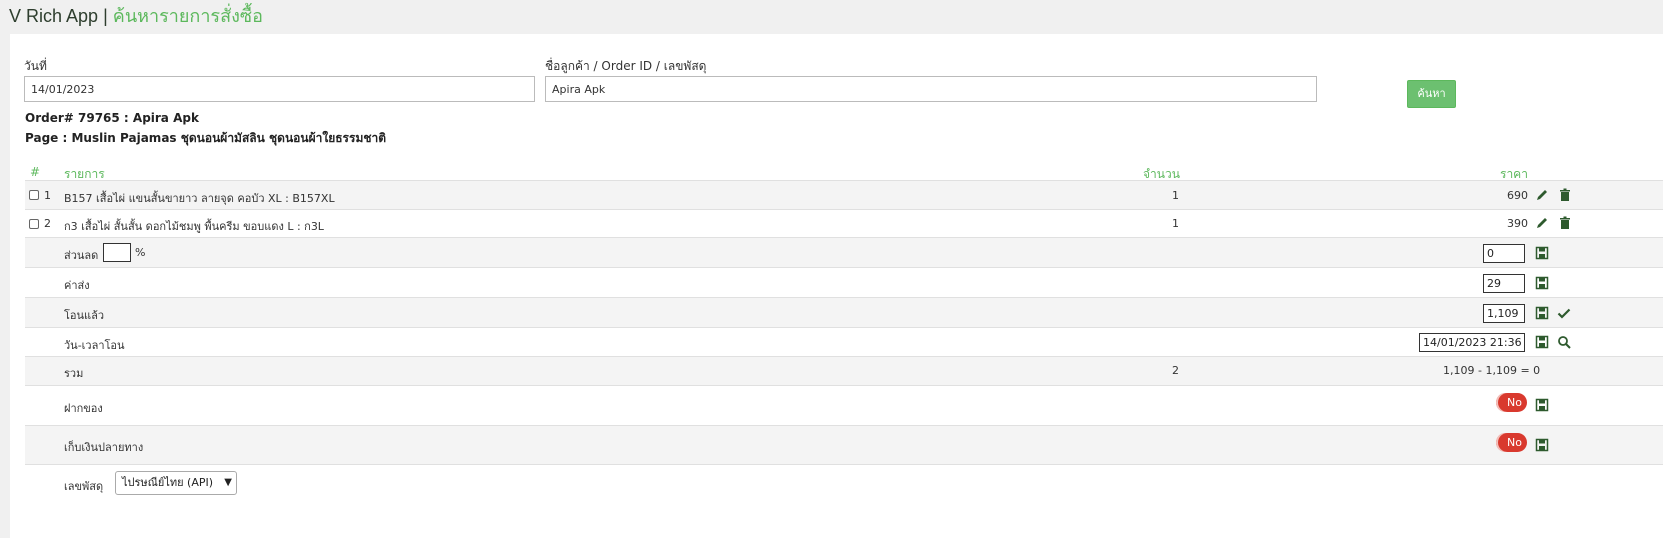  I want to click on transfer-time-input, so click(1472, 342).